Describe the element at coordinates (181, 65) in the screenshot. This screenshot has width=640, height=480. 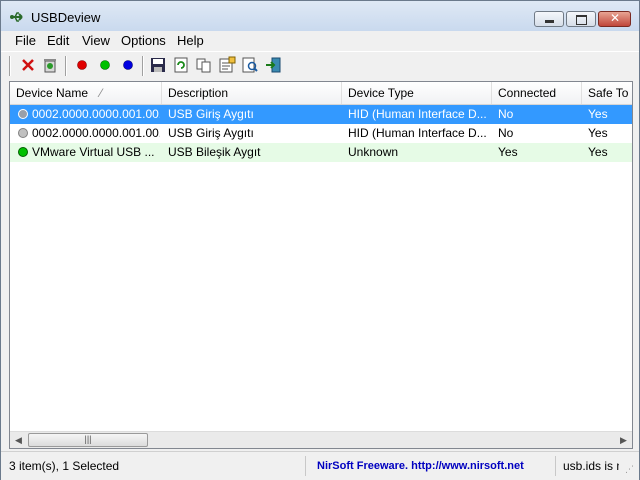
I see `refresh-icon` at that location.